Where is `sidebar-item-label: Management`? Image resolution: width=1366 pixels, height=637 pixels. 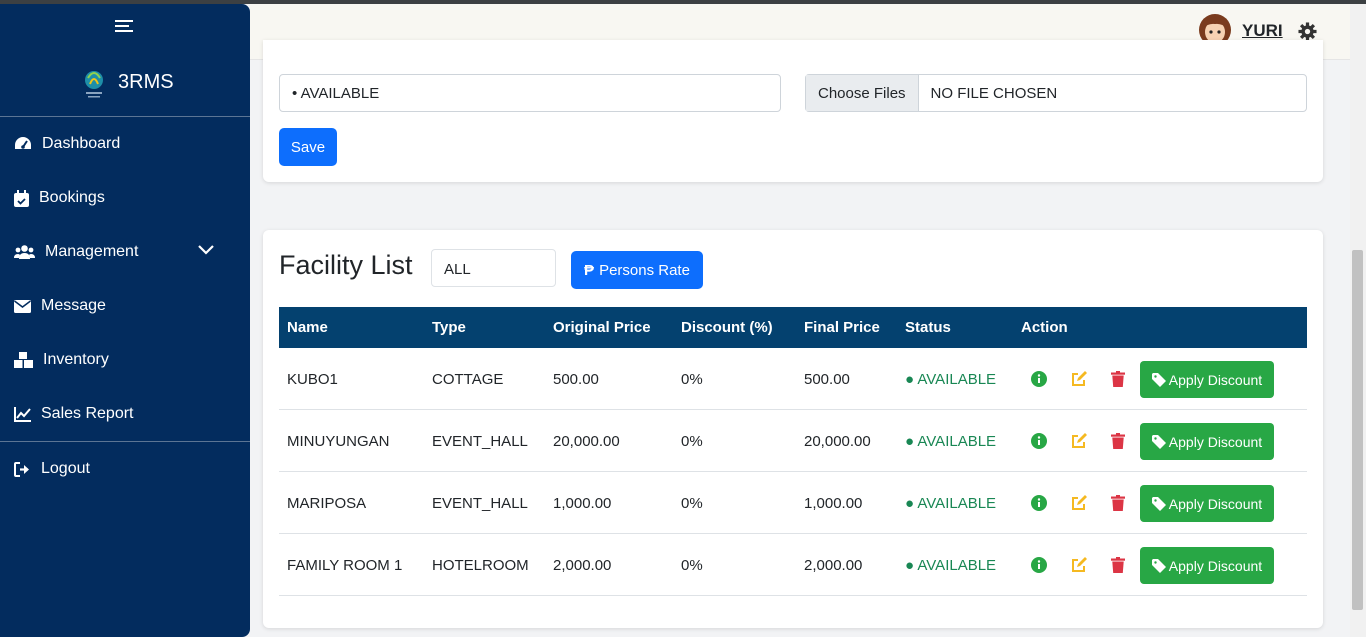 sidebar-item-label: Management is located at coordinates (92, 251).